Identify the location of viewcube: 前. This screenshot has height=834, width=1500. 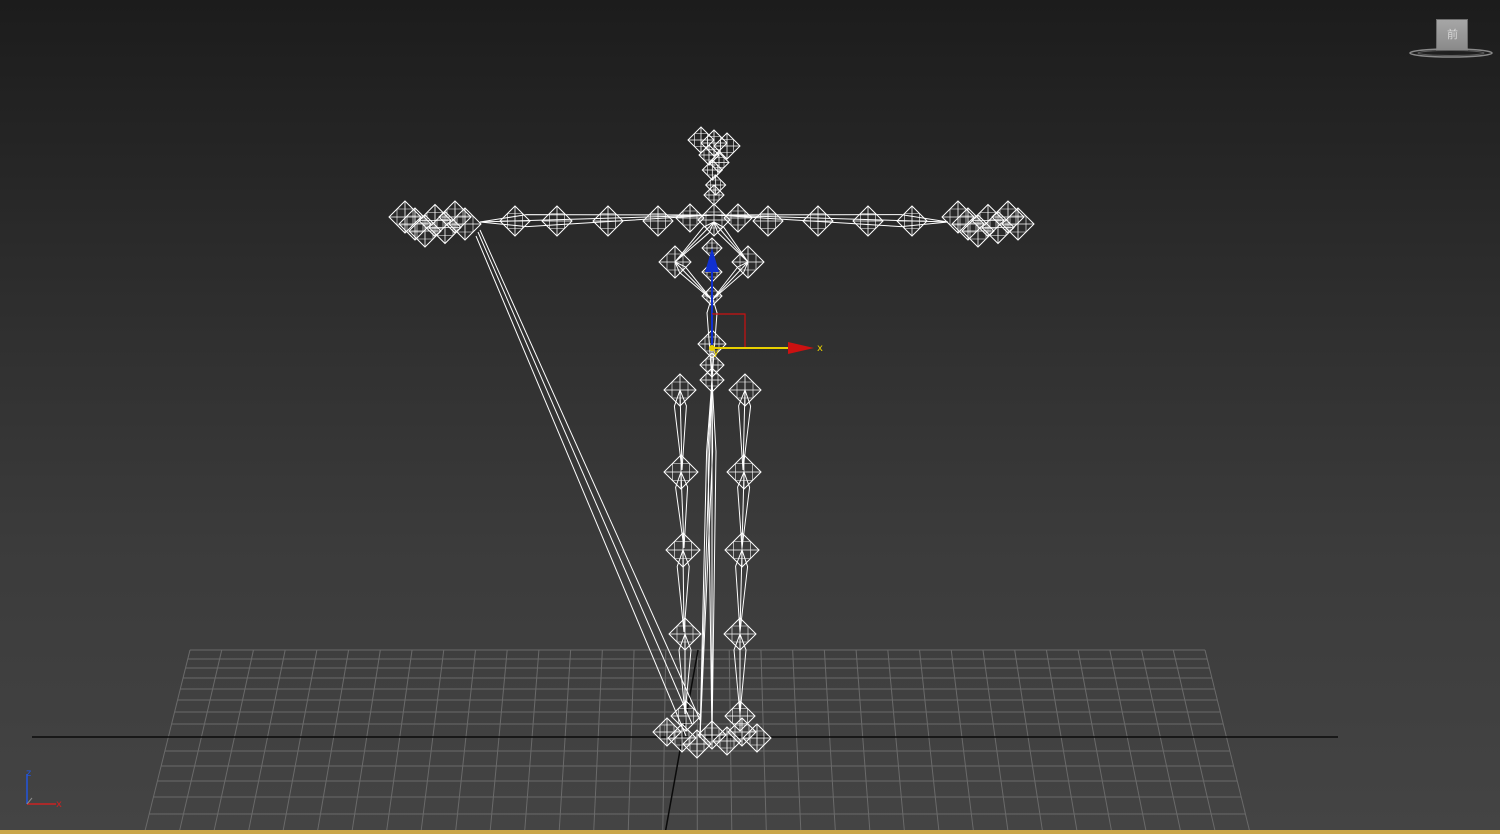
(1451, 39).